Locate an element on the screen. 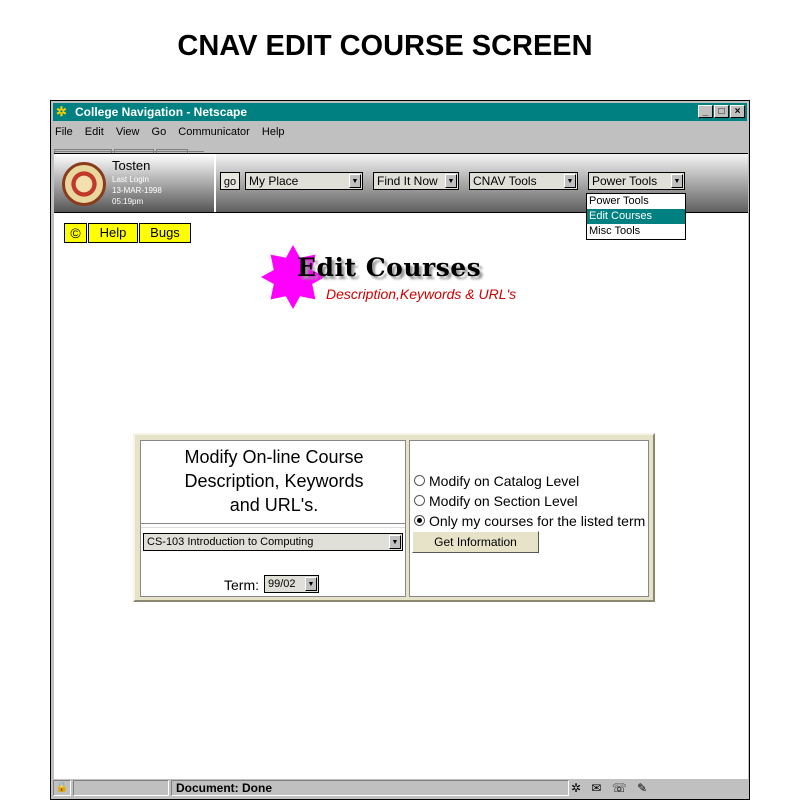 The image size is (802, 801). radio-section-level: Modify on Section Level is located at coordinates (496, 501).